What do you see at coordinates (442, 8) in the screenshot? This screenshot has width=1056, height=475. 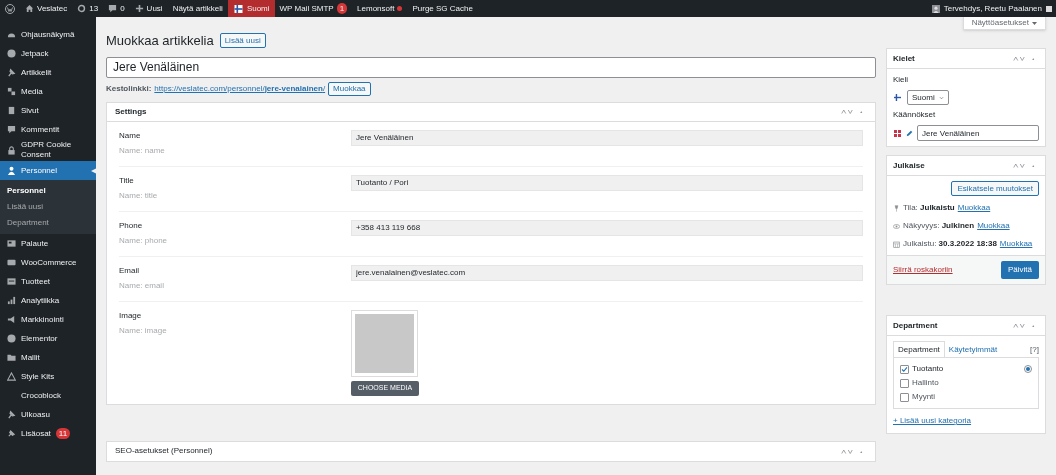 I see `admin-bar-link: Purge SG Cache` at bounding box center [442, 8].